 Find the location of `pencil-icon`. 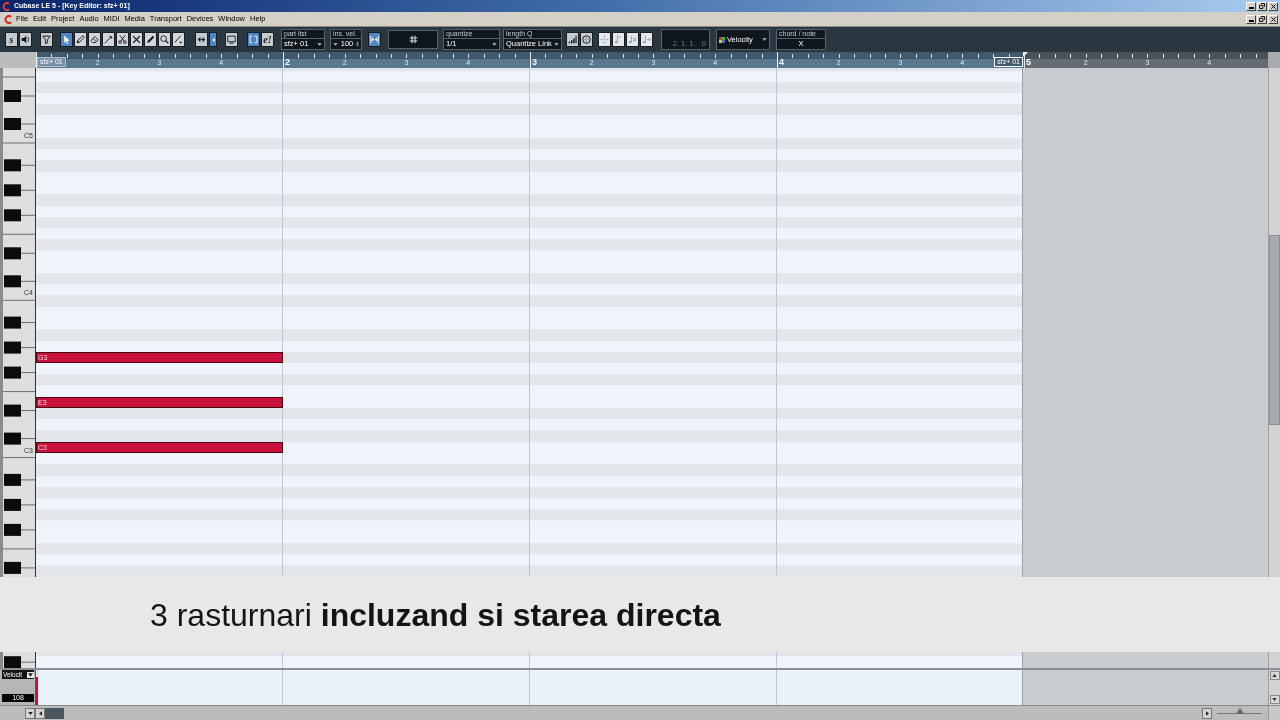

pencil-icon is located at coordinates (80, 39).